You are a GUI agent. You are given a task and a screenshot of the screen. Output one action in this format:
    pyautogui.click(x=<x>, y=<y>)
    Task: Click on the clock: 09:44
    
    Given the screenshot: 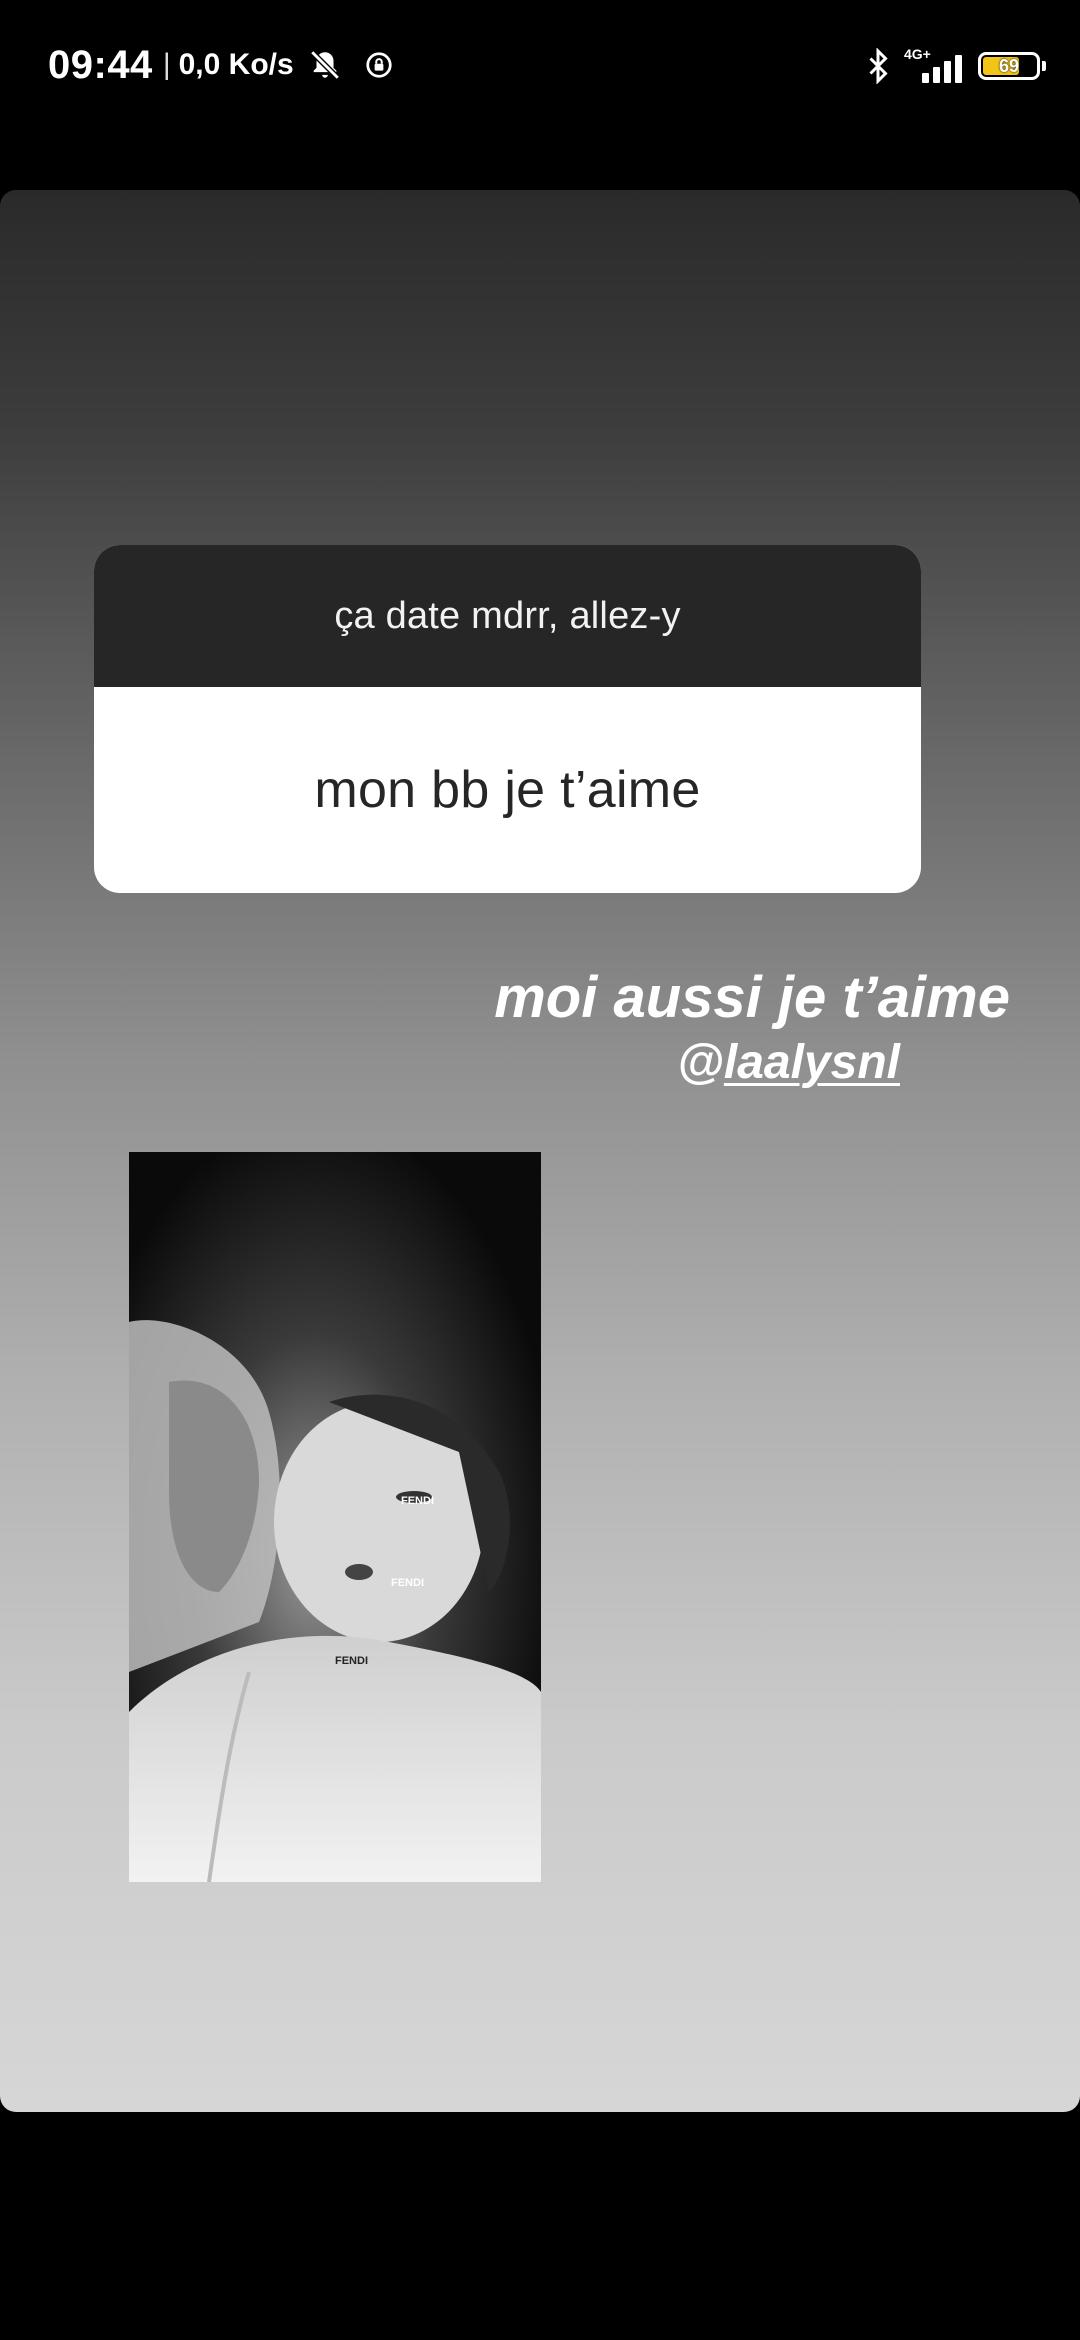 What is the action you would take?
    pyautogui.click(x=100, y=64)
    